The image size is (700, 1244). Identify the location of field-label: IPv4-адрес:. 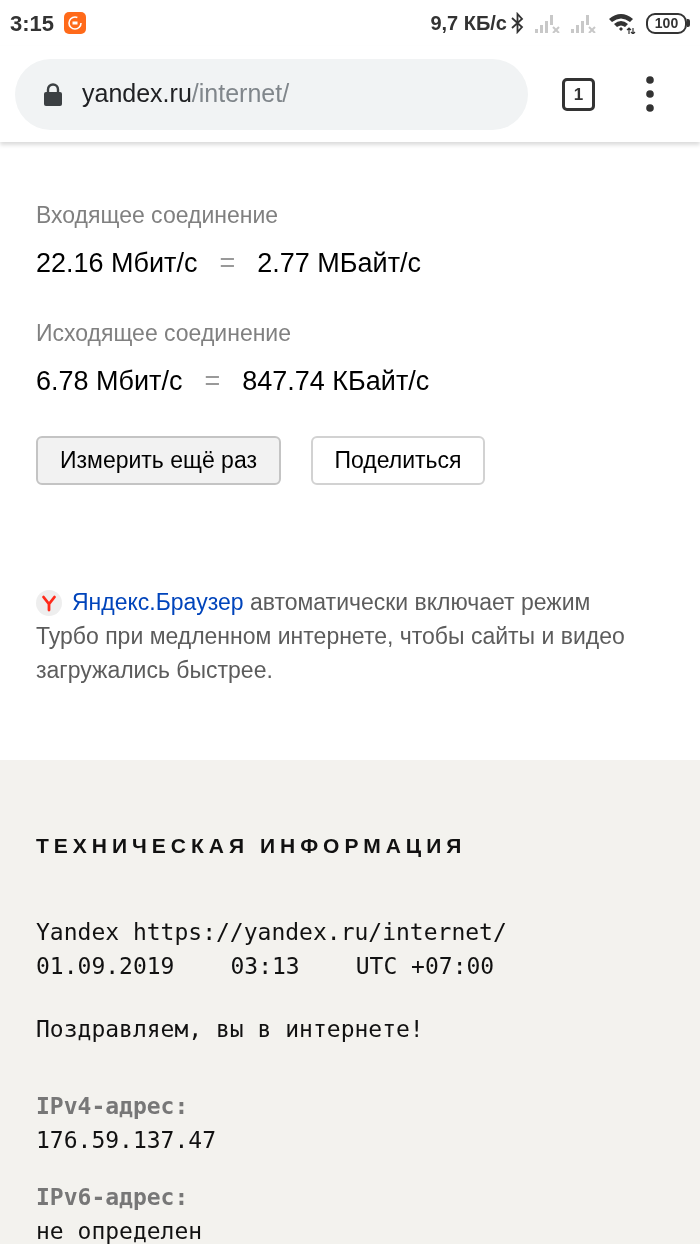
(113, 1106).